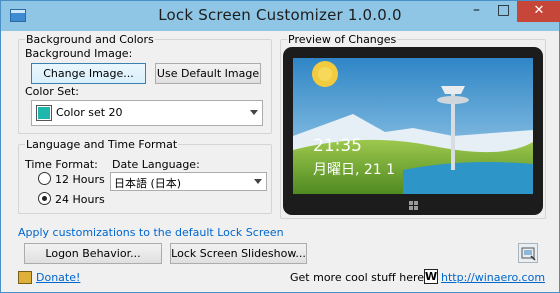 The height and width of the screenshot is (293, 560). What do you see at coordinates (476, 11) in the screenshot?
I see `minimize-button: –` at bounding box center [476, 11].